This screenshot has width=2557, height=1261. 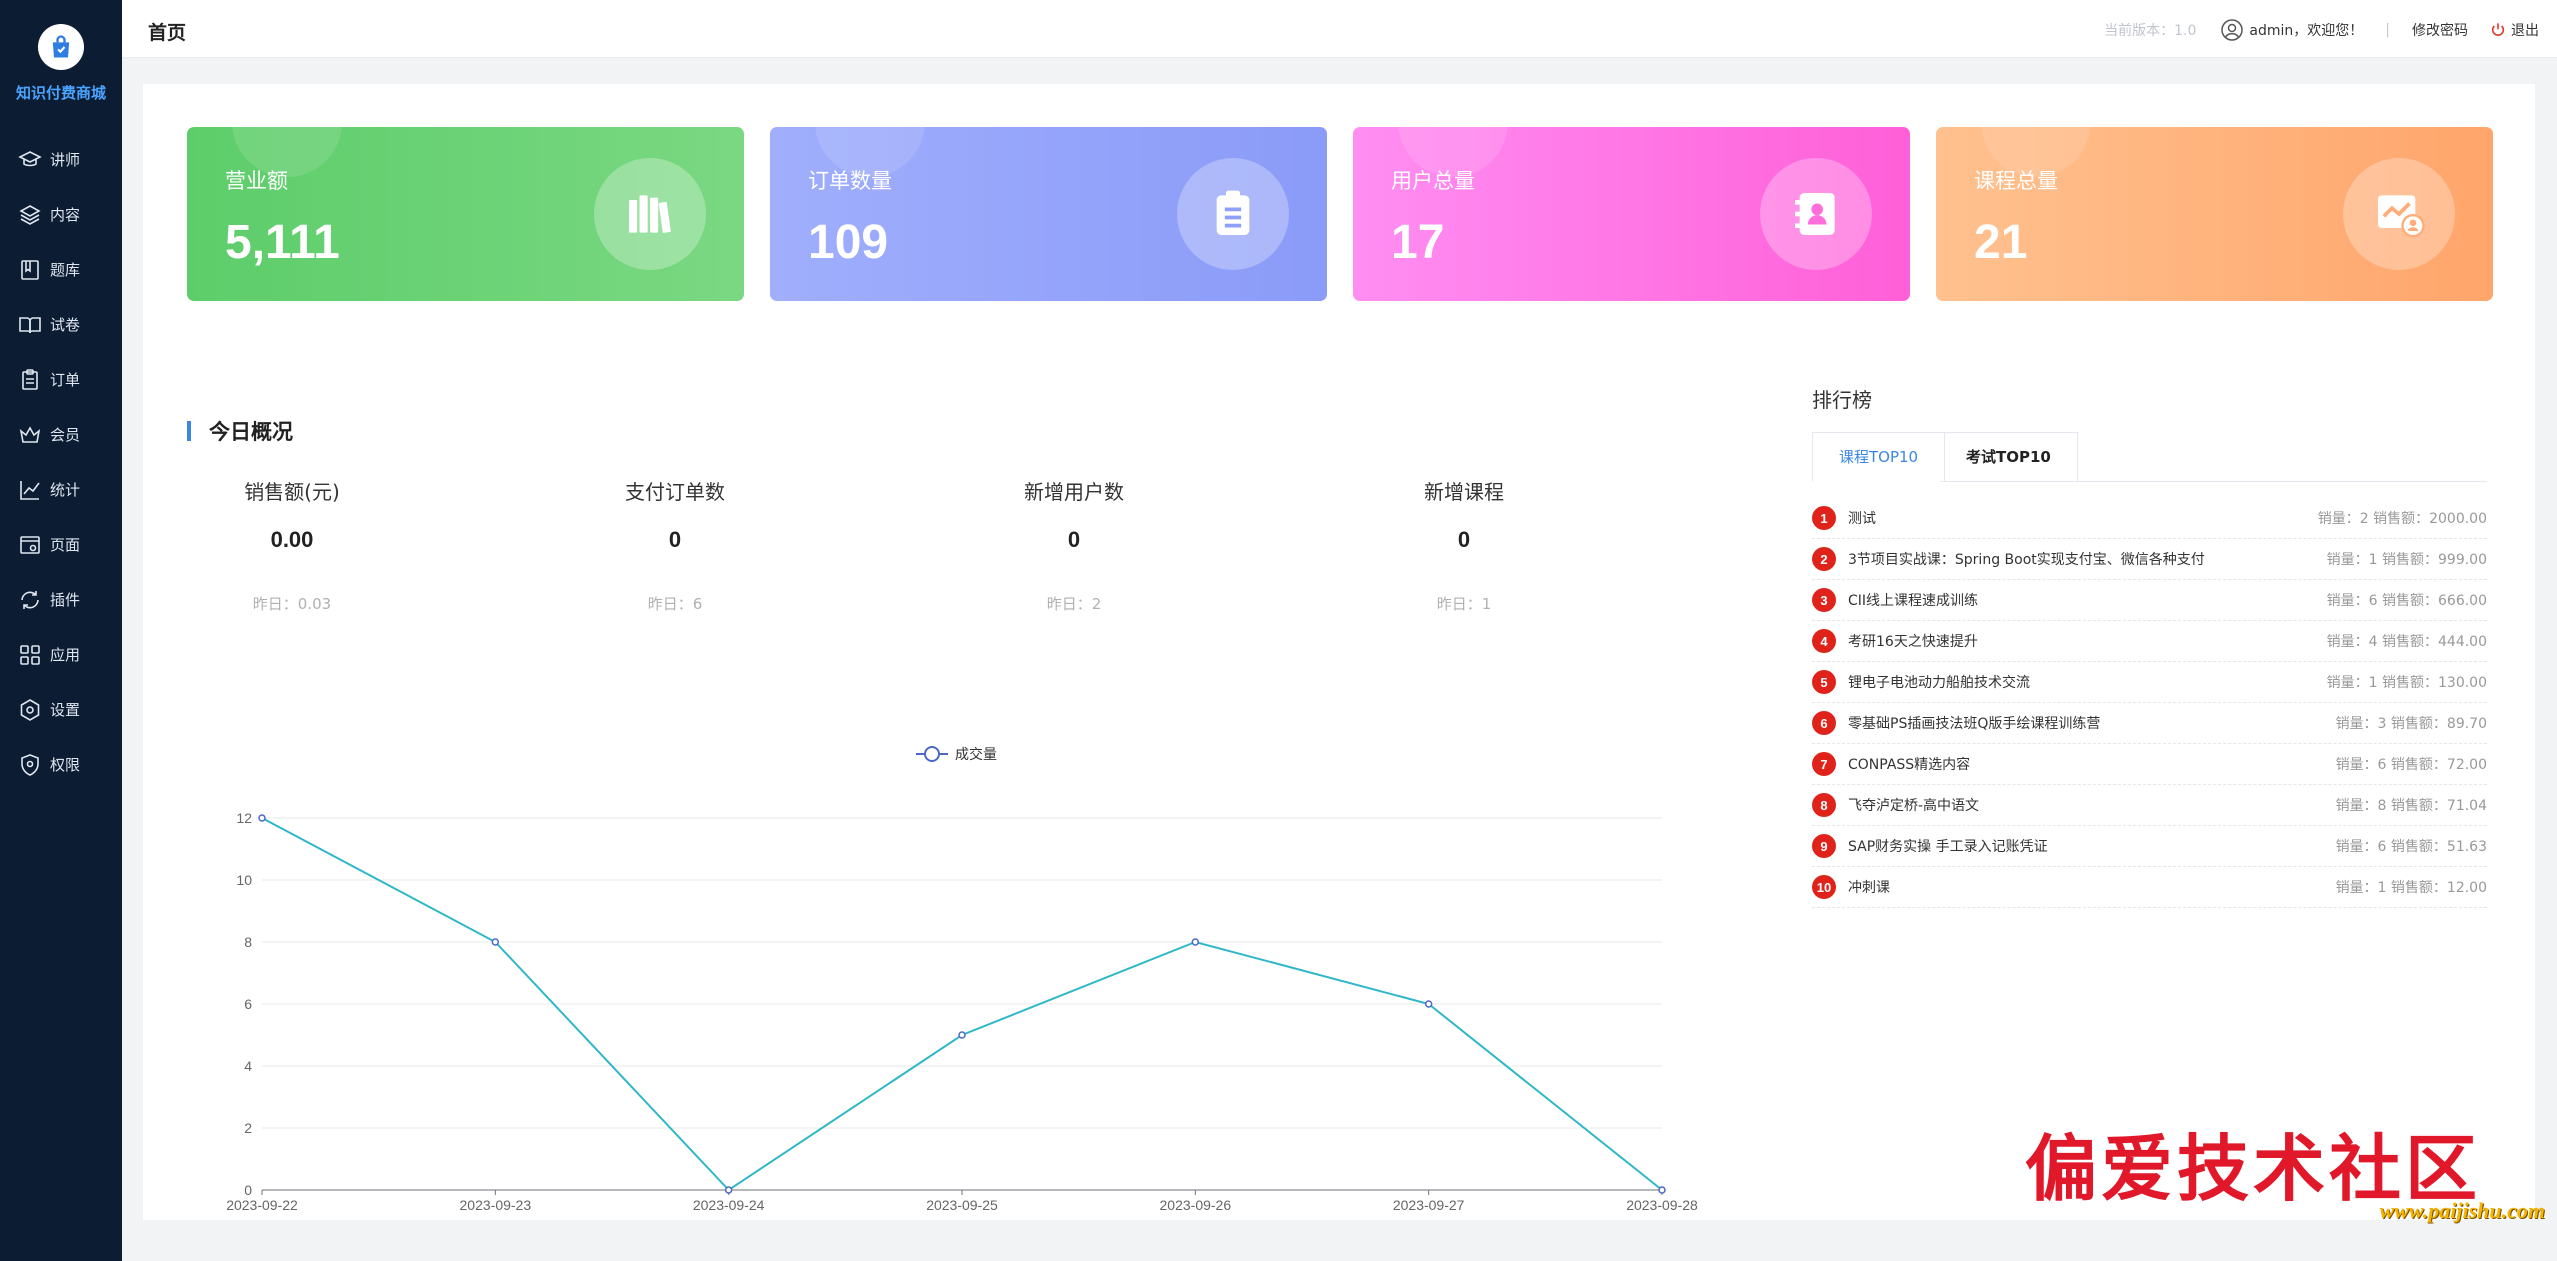 I want to click on card-label: 课程总量, so click(x=2016, y=181).